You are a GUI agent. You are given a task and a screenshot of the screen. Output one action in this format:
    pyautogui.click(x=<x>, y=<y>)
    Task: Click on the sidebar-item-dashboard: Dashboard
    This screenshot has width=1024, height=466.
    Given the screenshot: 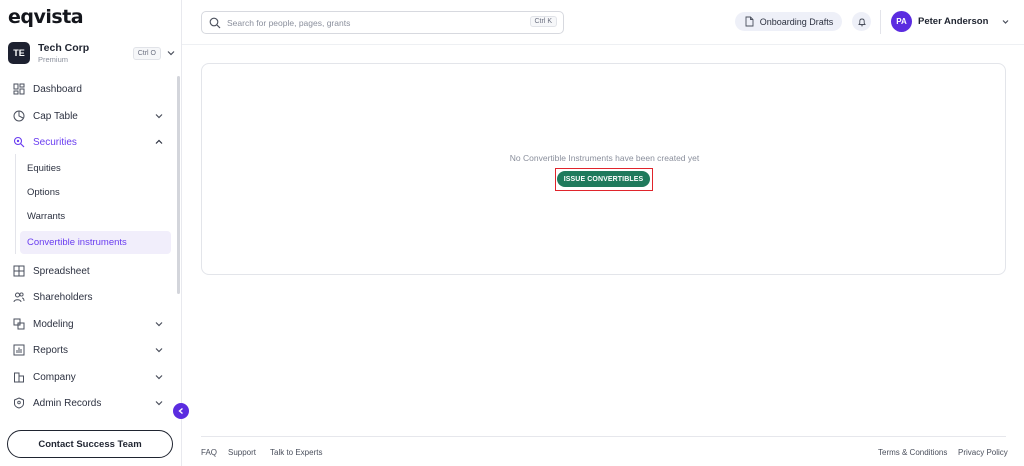 What is the action you would take?
    pyautogui.click(x=89, y=89)
    